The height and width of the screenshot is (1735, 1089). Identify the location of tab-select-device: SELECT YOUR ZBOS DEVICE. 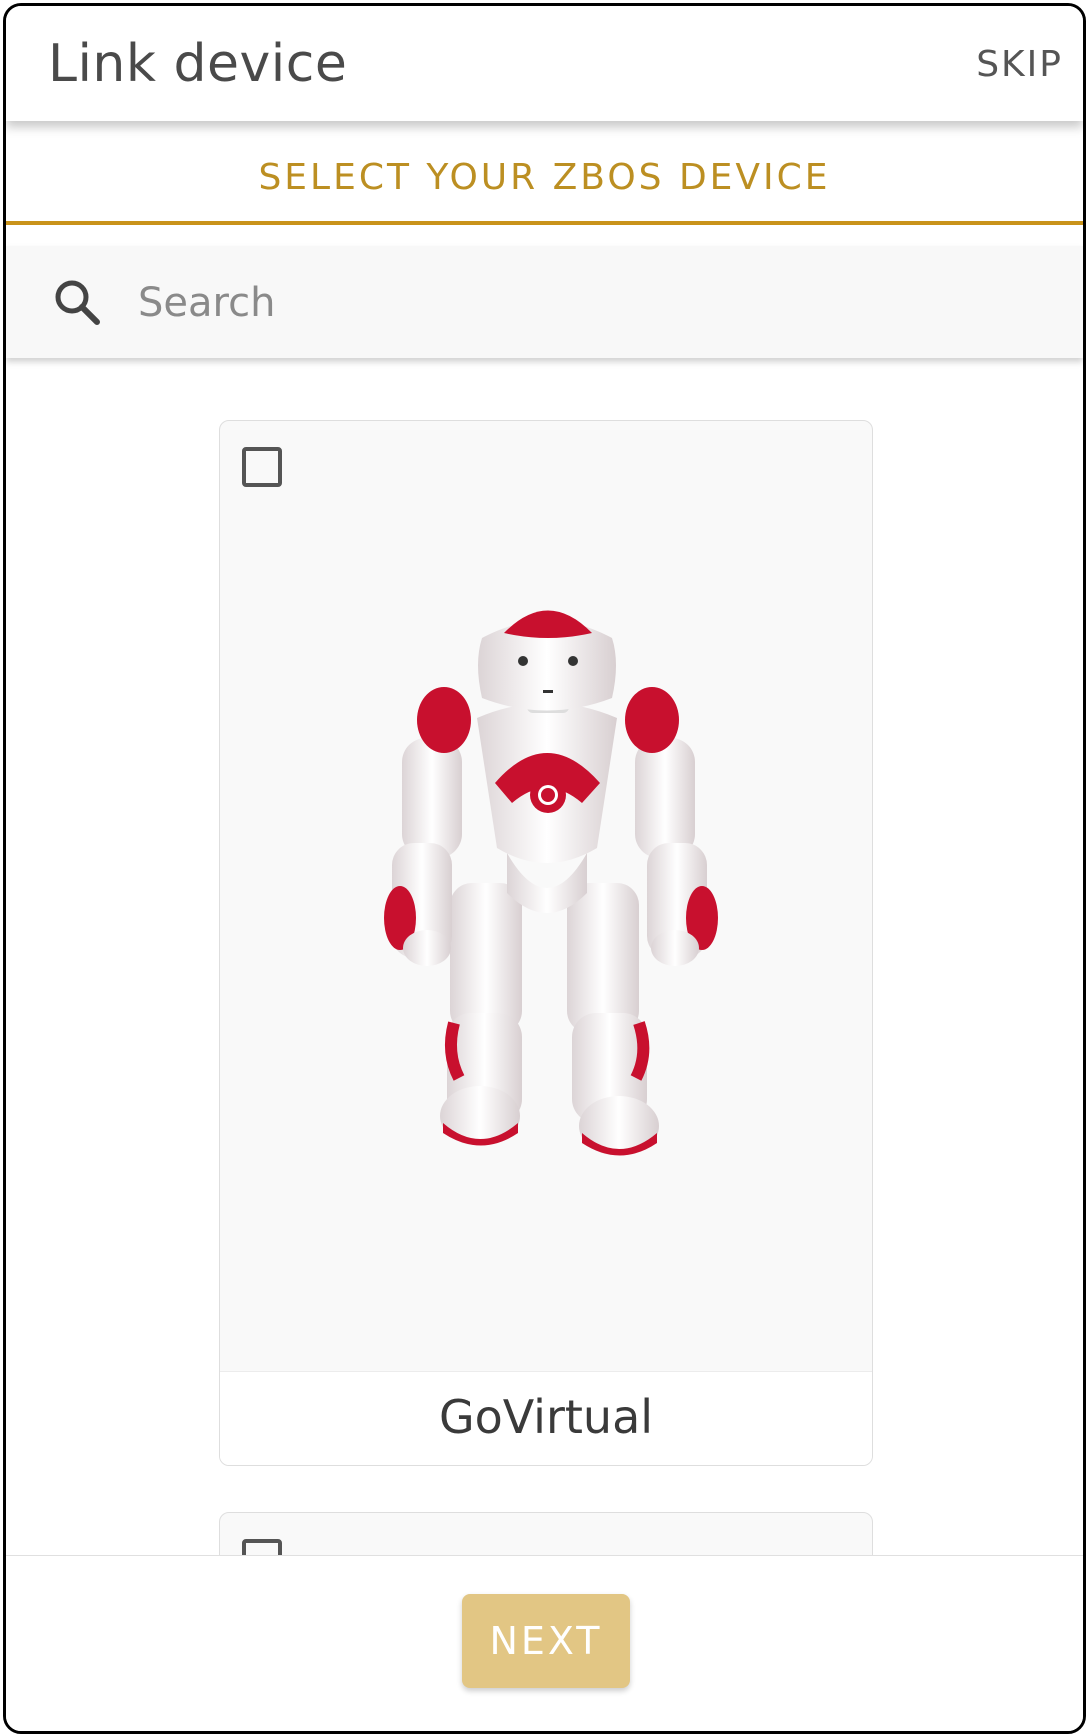
(544, 175).